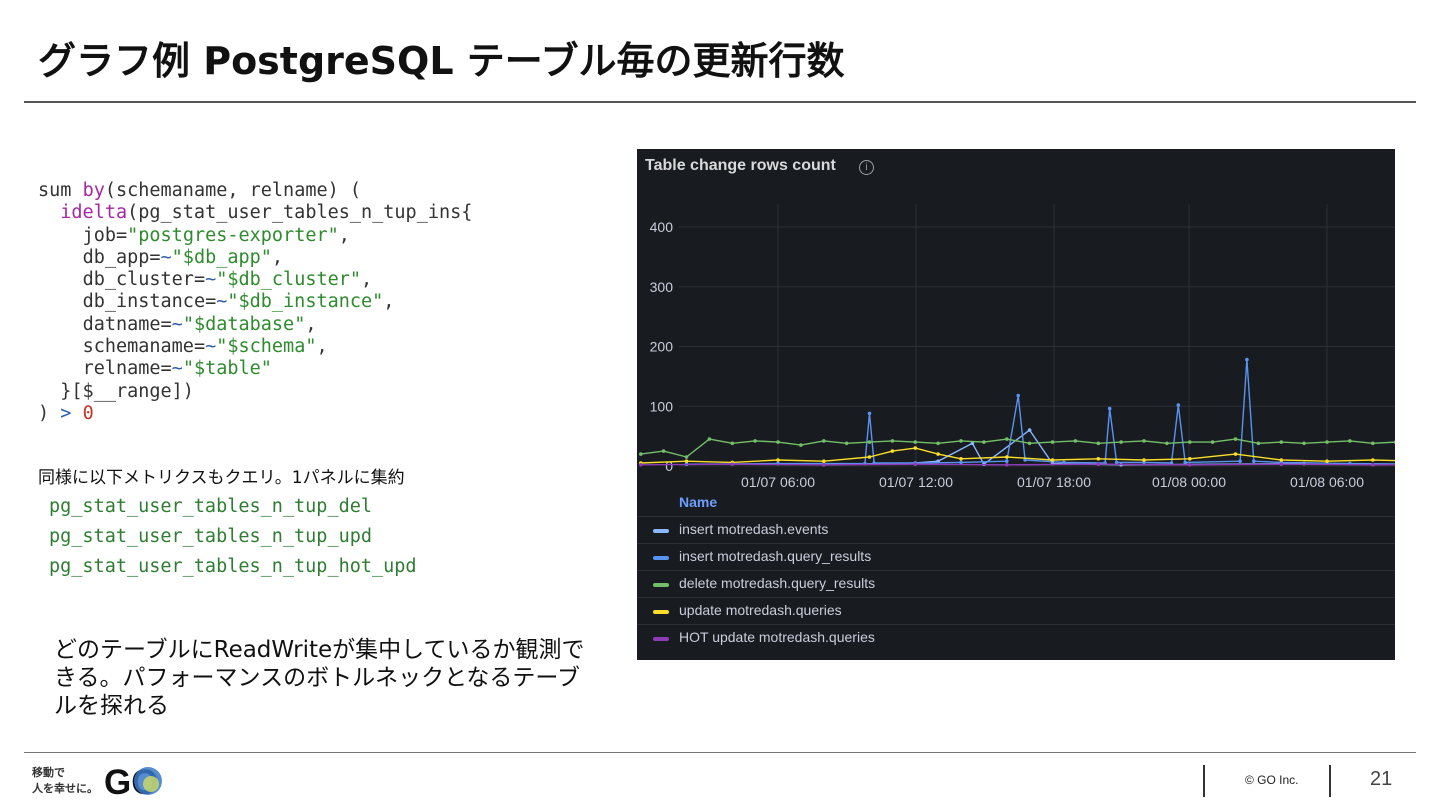  What do you see at coordinates (1327, 481) in the screenshot?
I see `x-tick-label: 01/08 06:00` at bounding box center [1327, 481].